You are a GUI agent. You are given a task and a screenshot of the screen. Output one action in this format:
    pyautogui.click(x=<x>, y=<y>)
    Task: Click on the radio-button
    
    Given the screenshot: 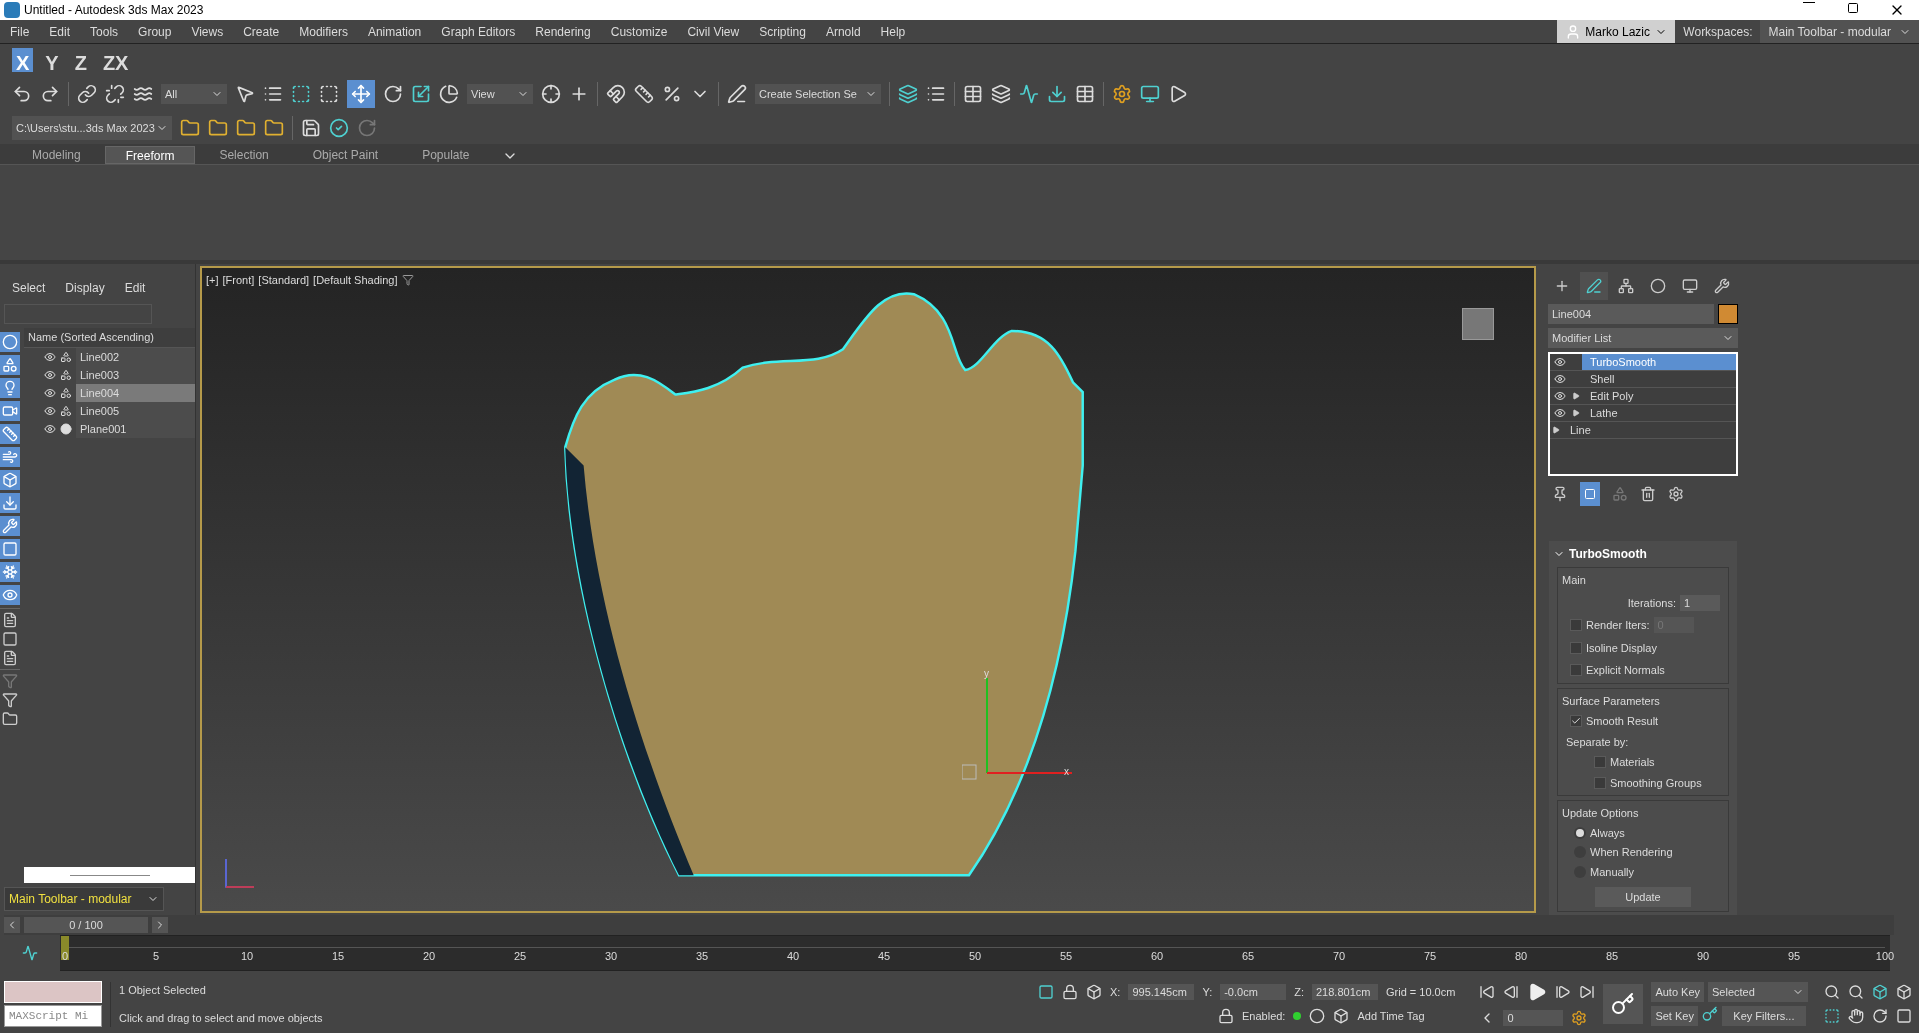 What is the action you would take?
    pyautogui.click(x=1580, y=832)
    